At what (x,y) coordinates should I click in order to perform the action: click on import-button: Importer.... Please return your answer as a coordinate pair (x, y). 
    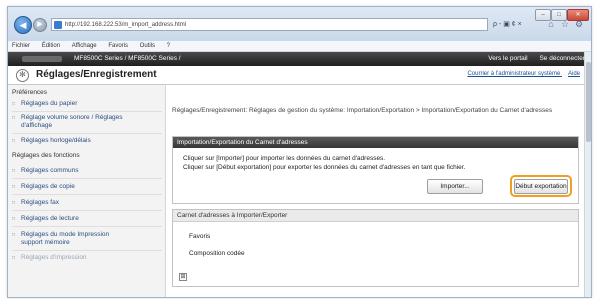
    Looking at the image, I should click on (455, 186).